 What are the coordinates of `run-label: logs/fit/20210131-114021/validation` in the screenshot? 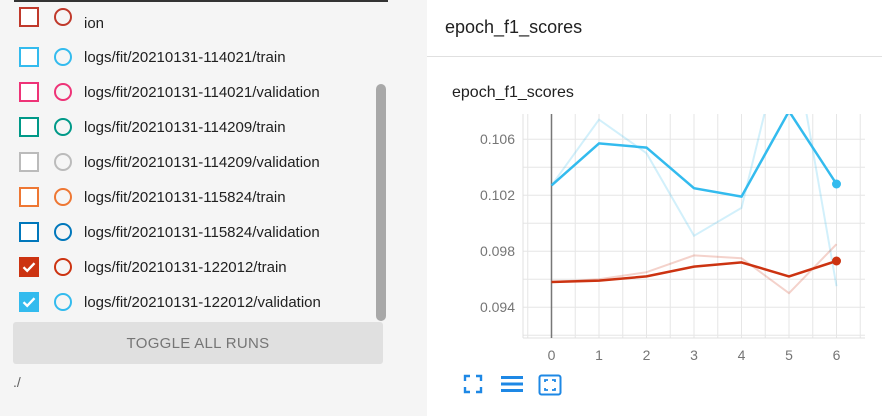 It's located at (202, 92).